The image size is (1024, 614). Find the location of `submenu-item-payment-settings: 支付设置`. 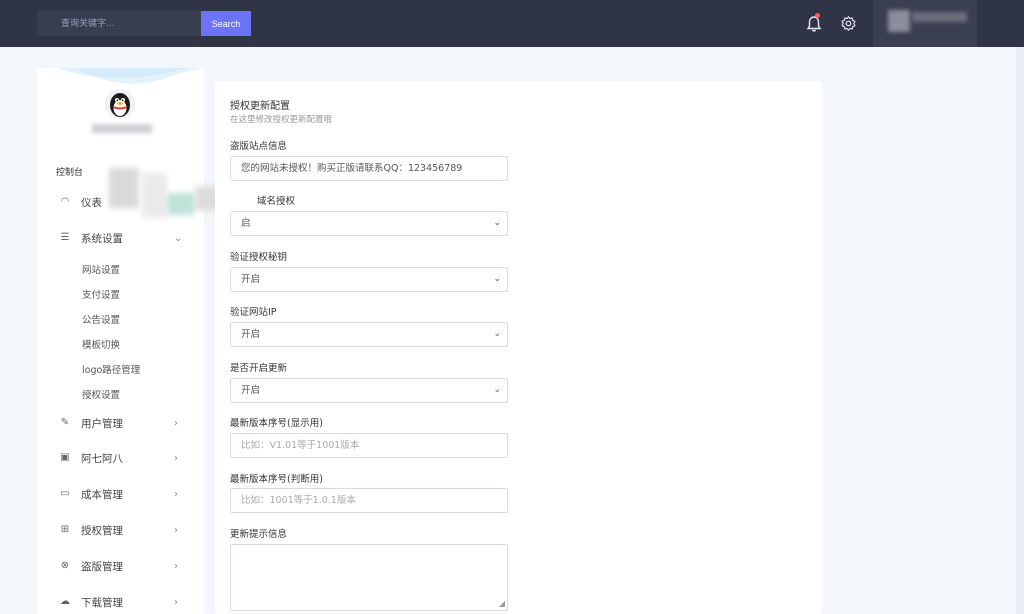

submenu-item-payment-settings: 支付设置 is located at coordinates (101, 294).